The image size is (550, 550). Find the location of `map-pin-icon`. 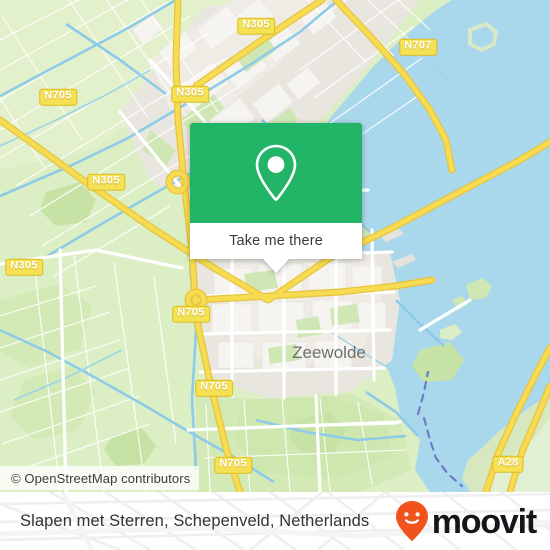

map-pin-icon is located at coordinates (276, 172).